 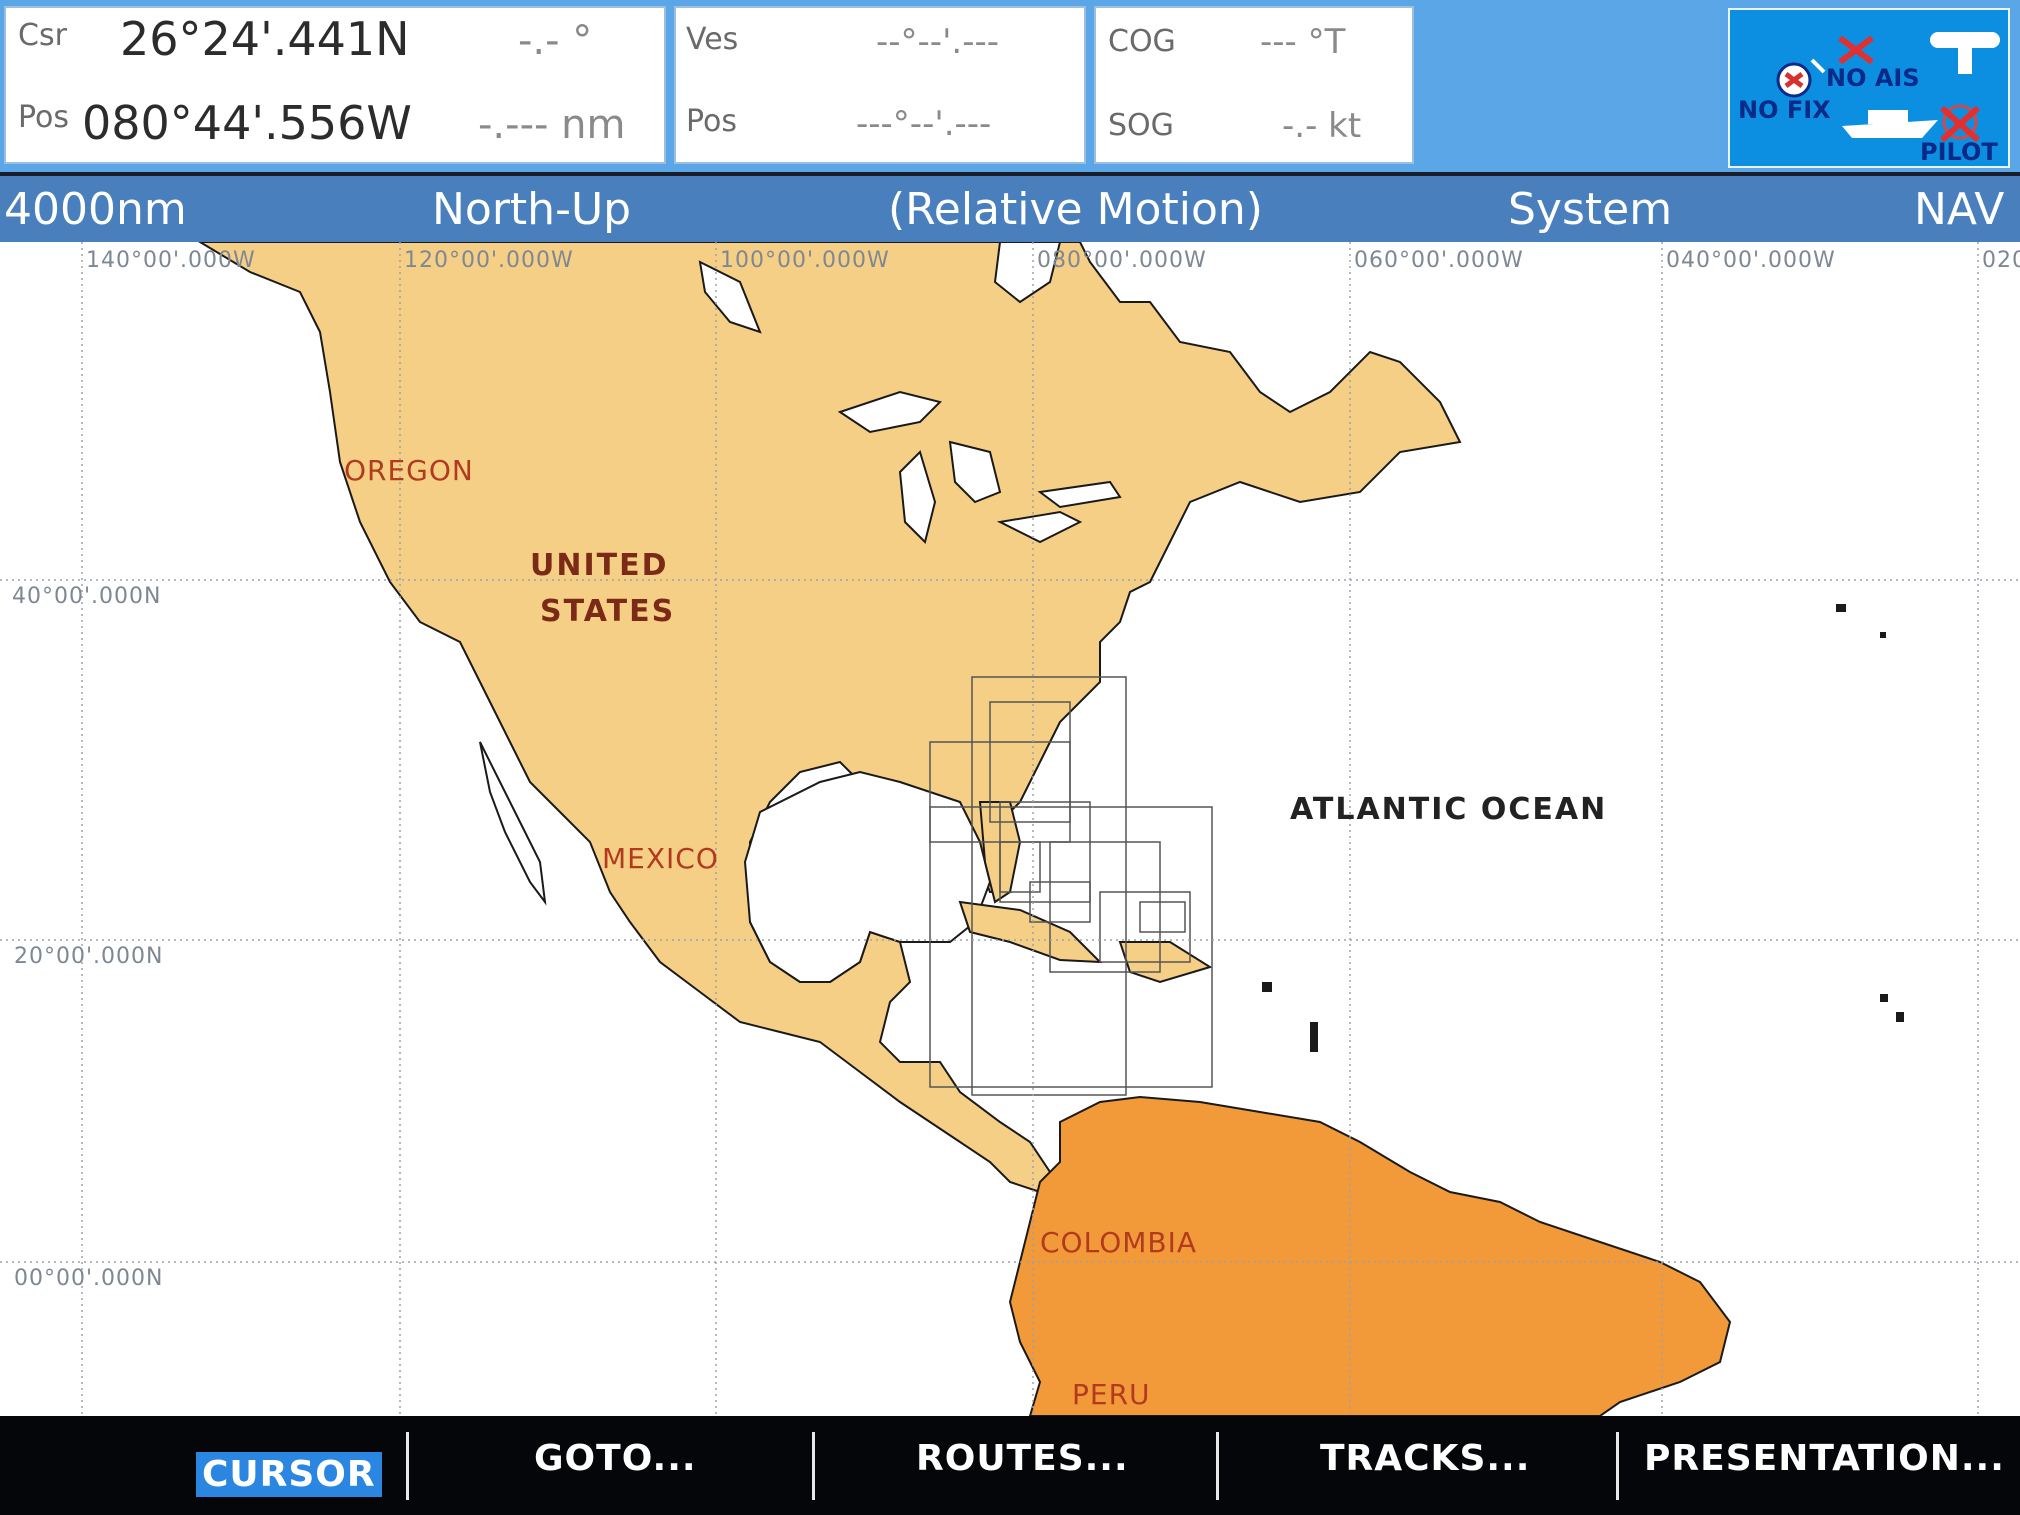 I want to click on status-indicators: NO FIX NO AIS PILOT, so click(x=1869, y=88).